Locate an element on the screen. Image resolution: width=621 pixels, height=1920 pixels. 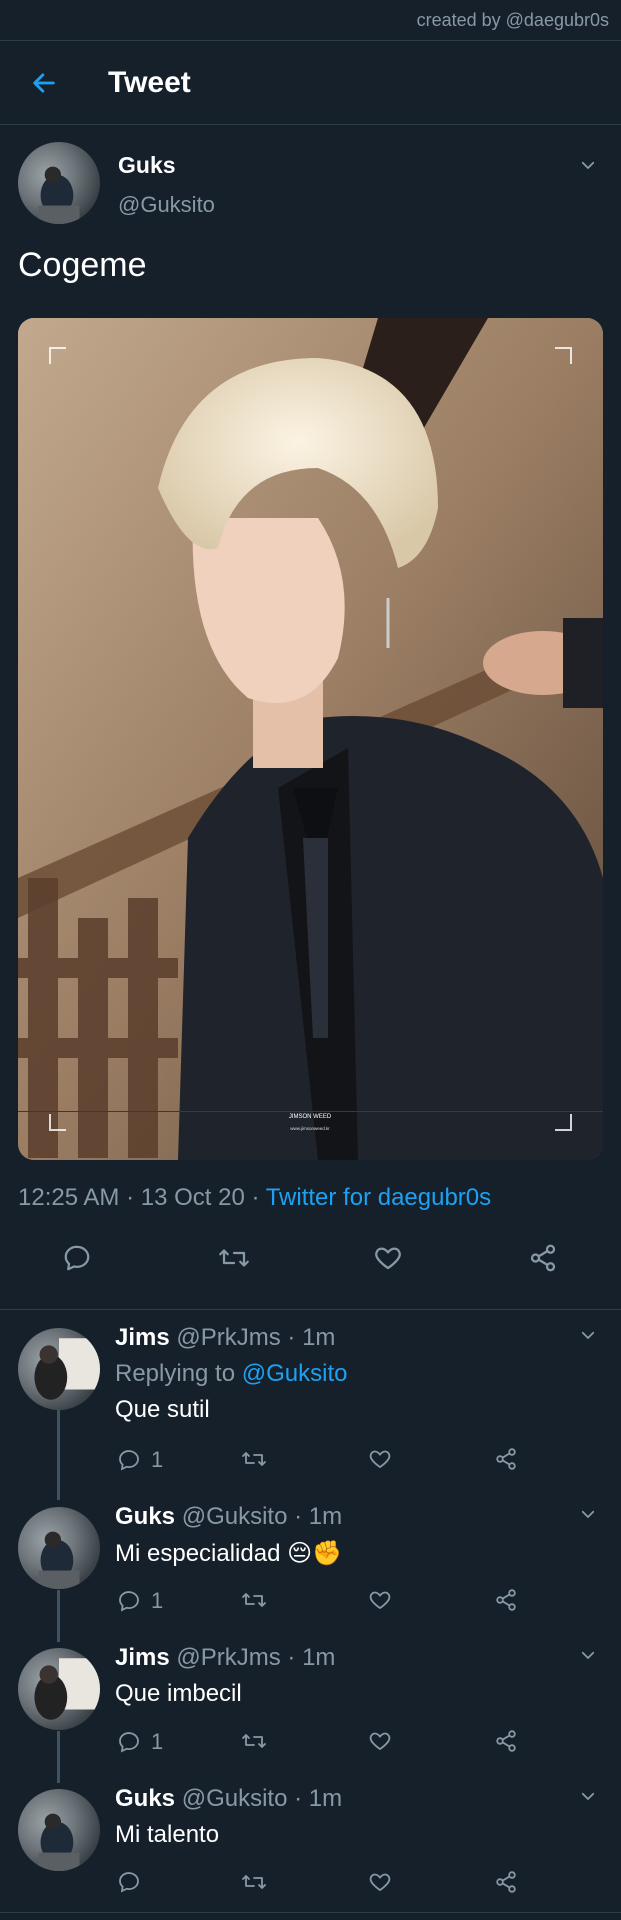
tweet-time: 12:25 AM is located at coordinates (69, 1197).